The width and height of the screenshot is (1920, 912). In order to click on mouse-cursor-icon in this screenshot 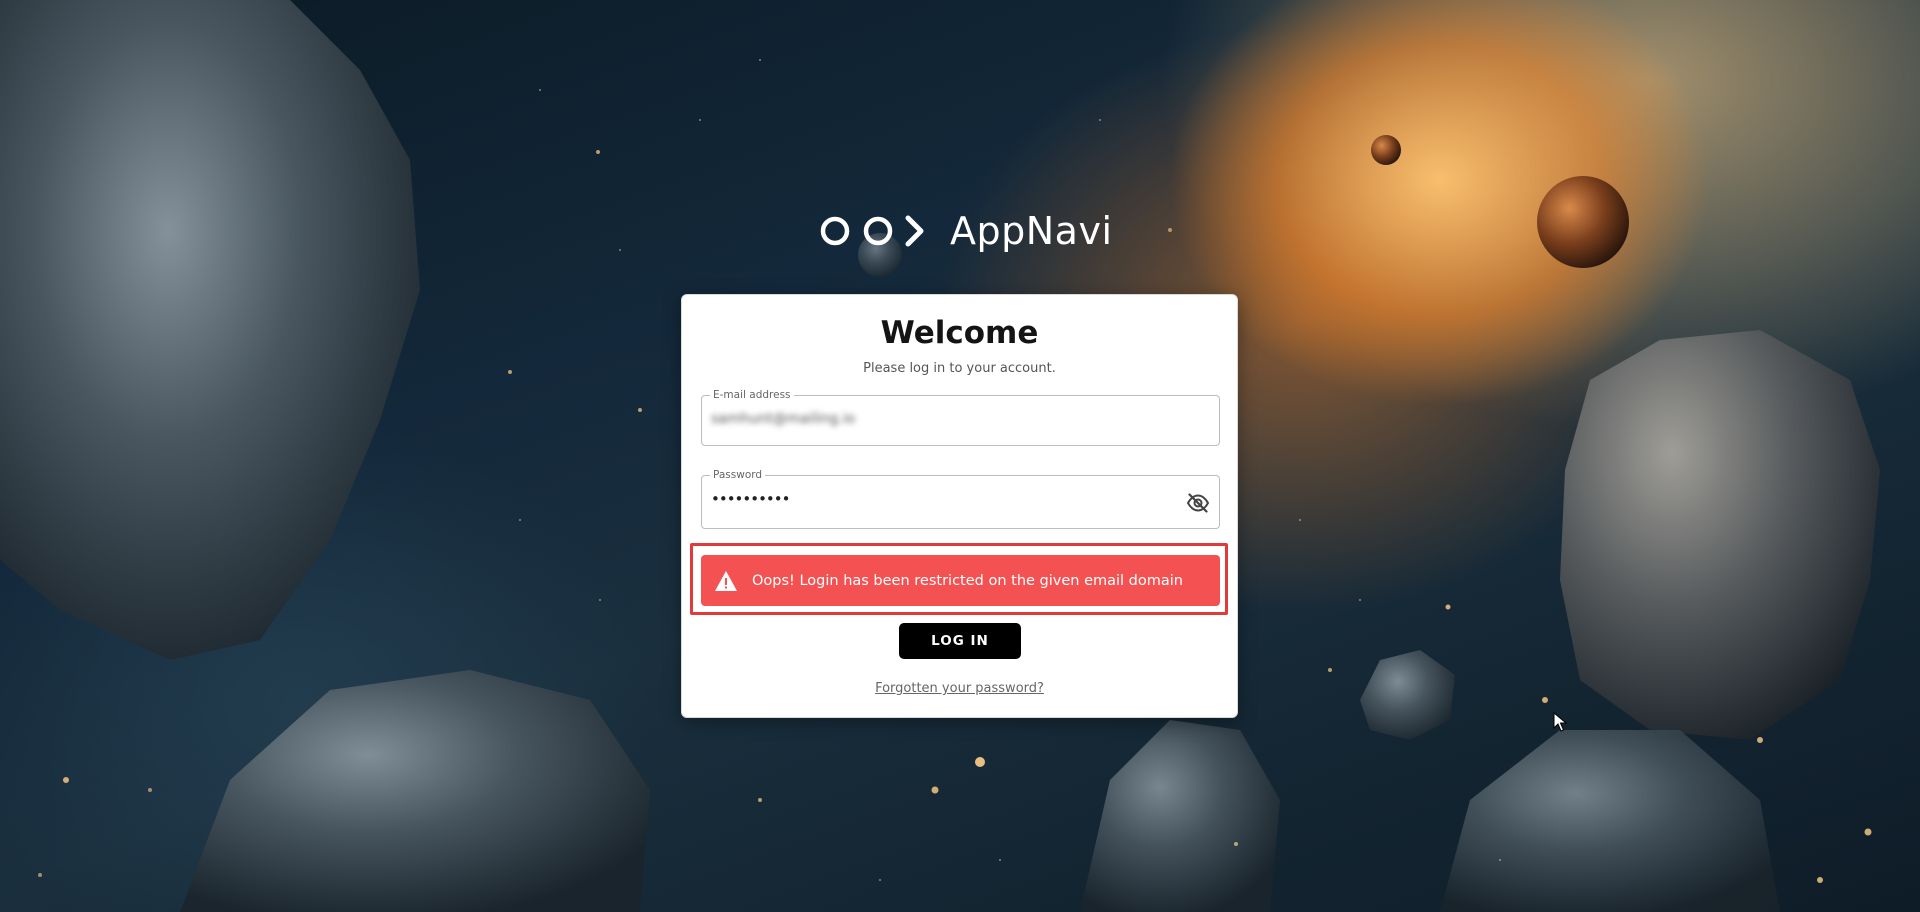, I will do `click(1560, 722)`.